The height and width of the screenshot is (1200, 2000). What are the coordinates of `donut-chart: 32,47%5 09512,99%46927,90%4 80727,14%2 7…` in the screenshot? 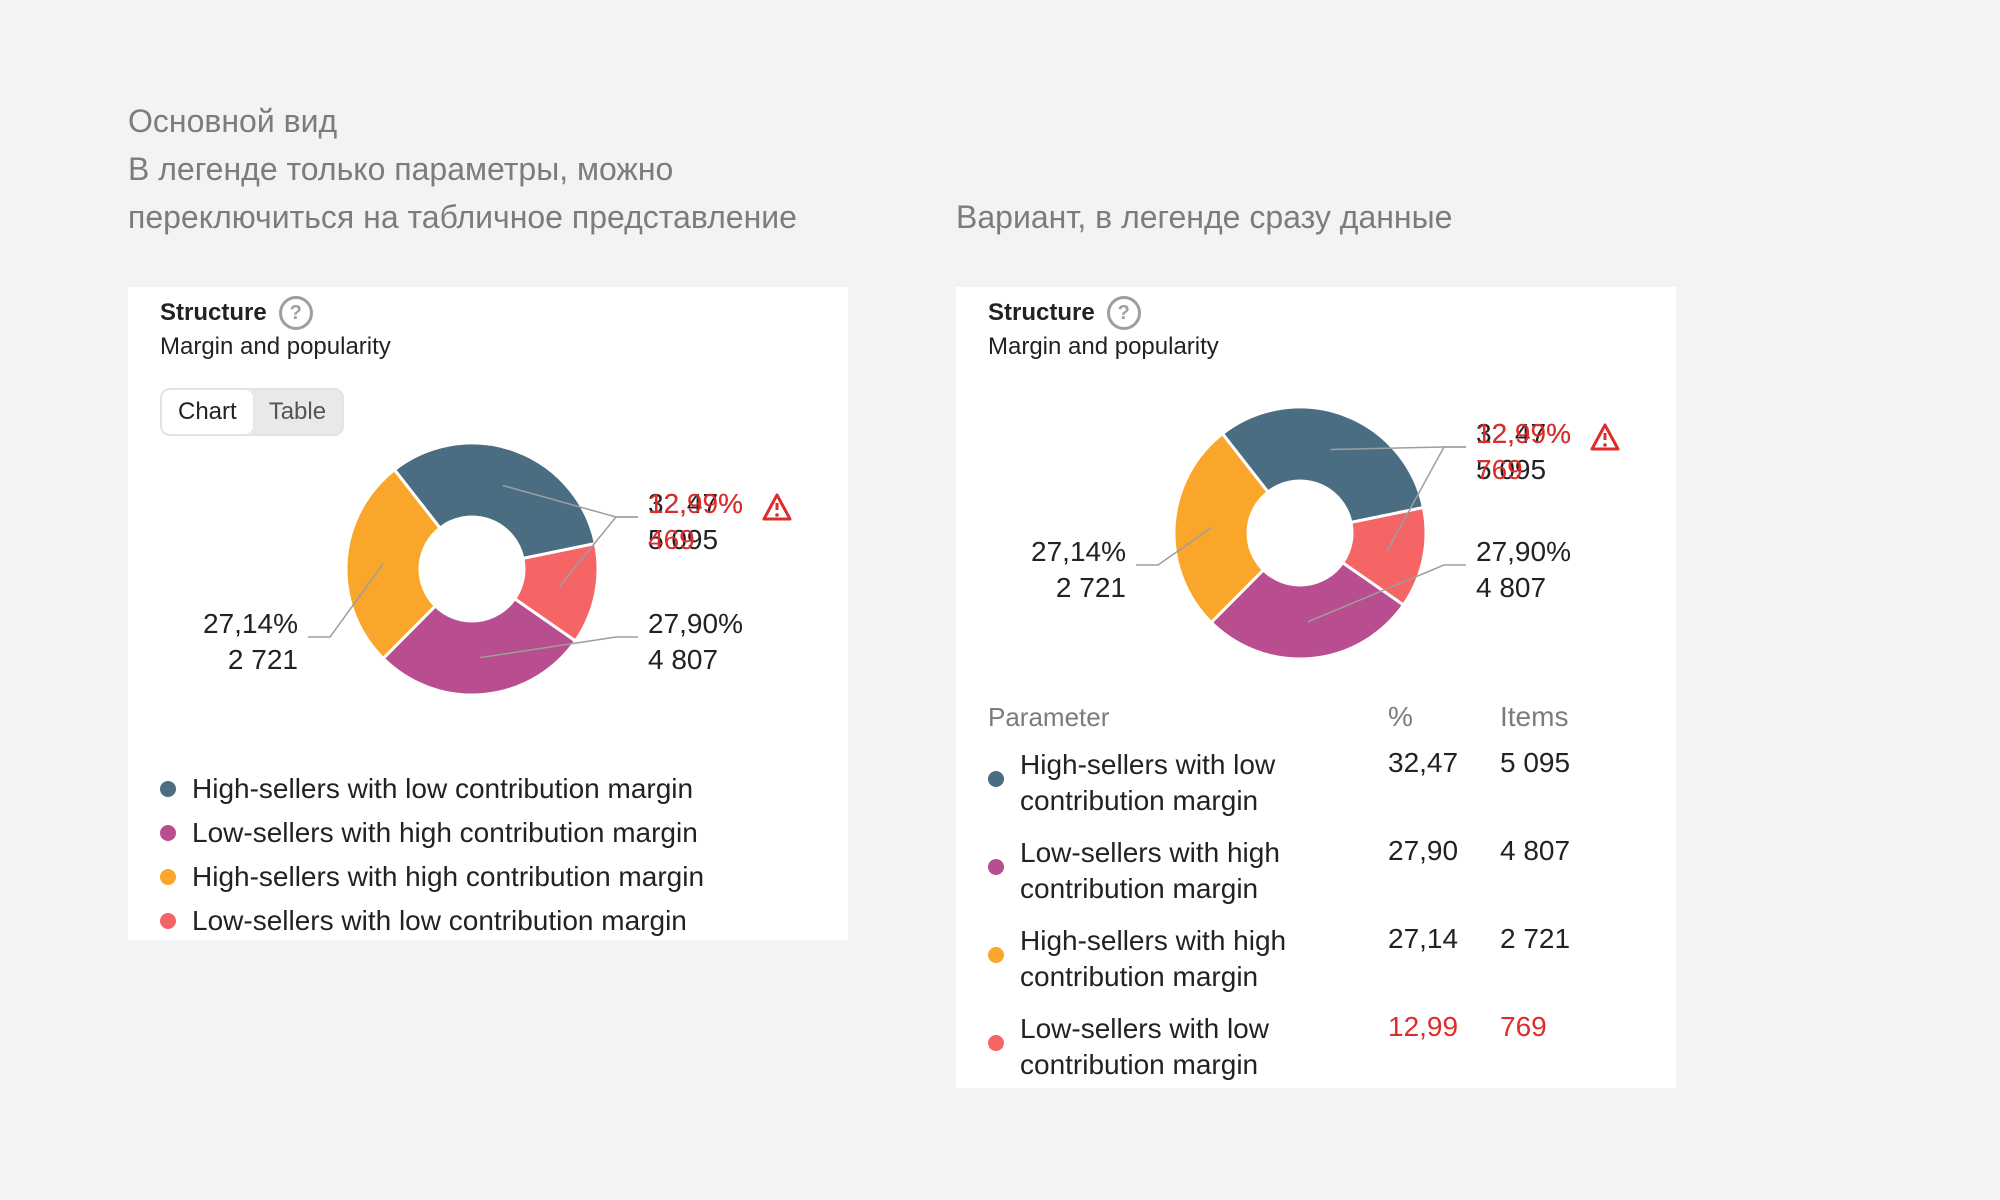 It's located at (497, 569).